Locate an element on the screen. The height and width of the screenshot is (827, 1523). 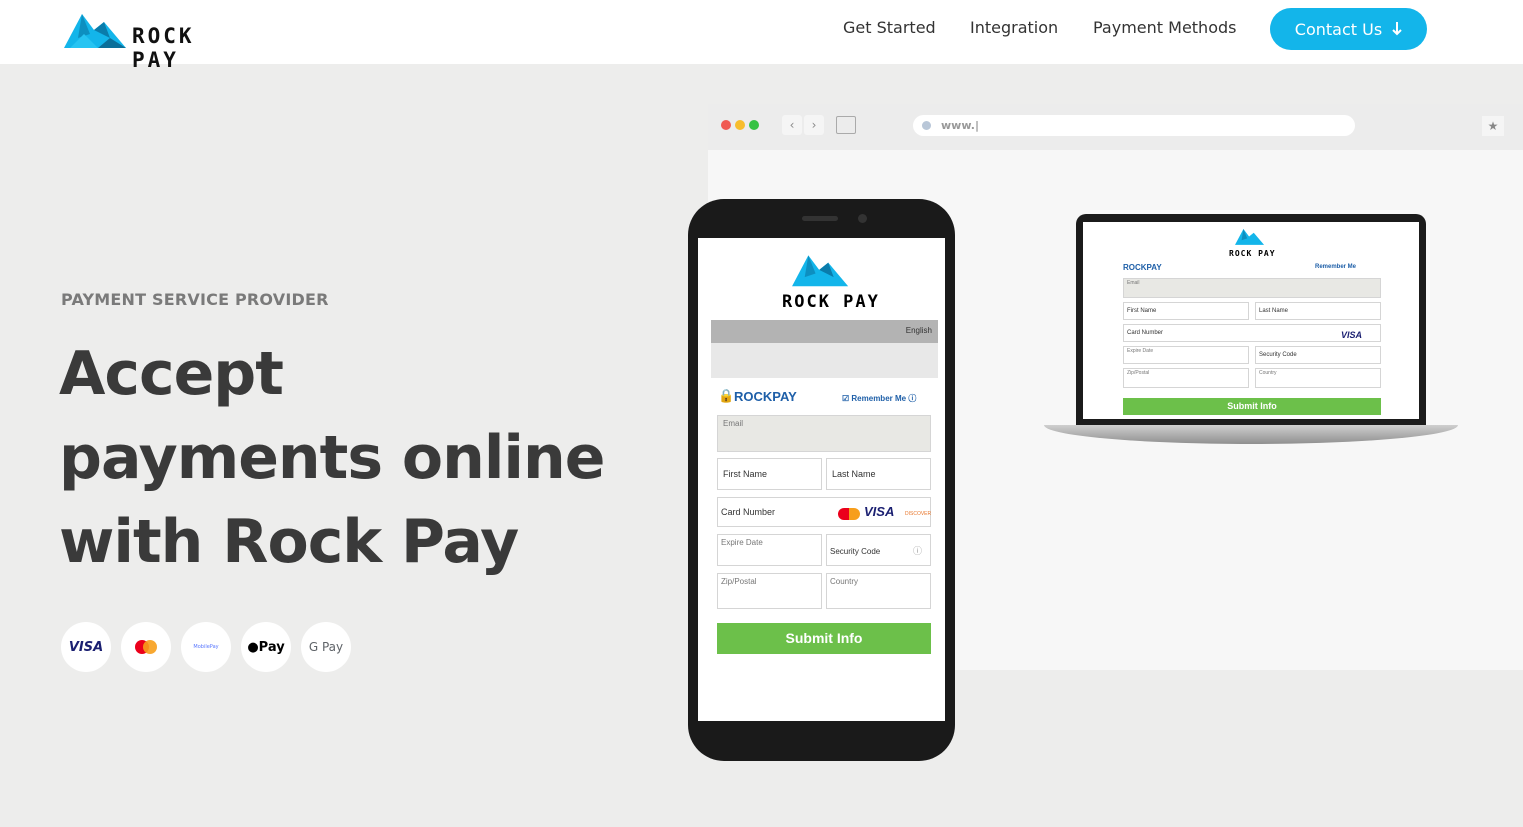
visa-icon: VISA is located at coordinates (86, 647).